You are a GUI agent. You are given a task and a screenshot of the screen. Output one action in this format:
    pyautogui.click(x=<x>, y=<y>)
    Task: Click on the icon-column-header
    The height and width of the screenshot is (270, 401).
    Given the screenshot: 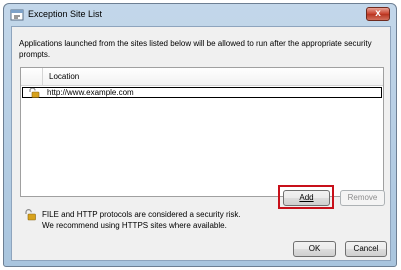 What is the action you would take?
    pyautogui.click(x=32, y=76)
    